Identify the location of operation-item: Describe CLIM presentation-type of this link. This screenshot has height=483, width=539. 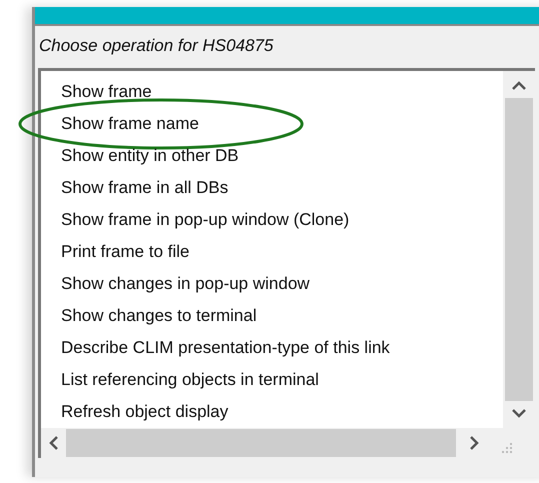
(225, 348).